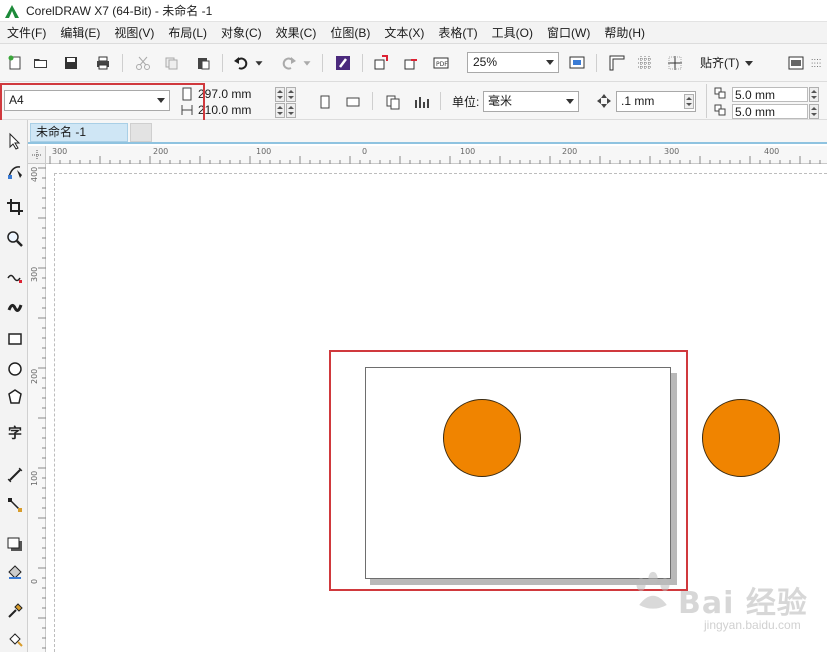  Describe the element at coordinates (441, 63) in the screenshot. I see `publish-pdf-icon: PDF` at that location.